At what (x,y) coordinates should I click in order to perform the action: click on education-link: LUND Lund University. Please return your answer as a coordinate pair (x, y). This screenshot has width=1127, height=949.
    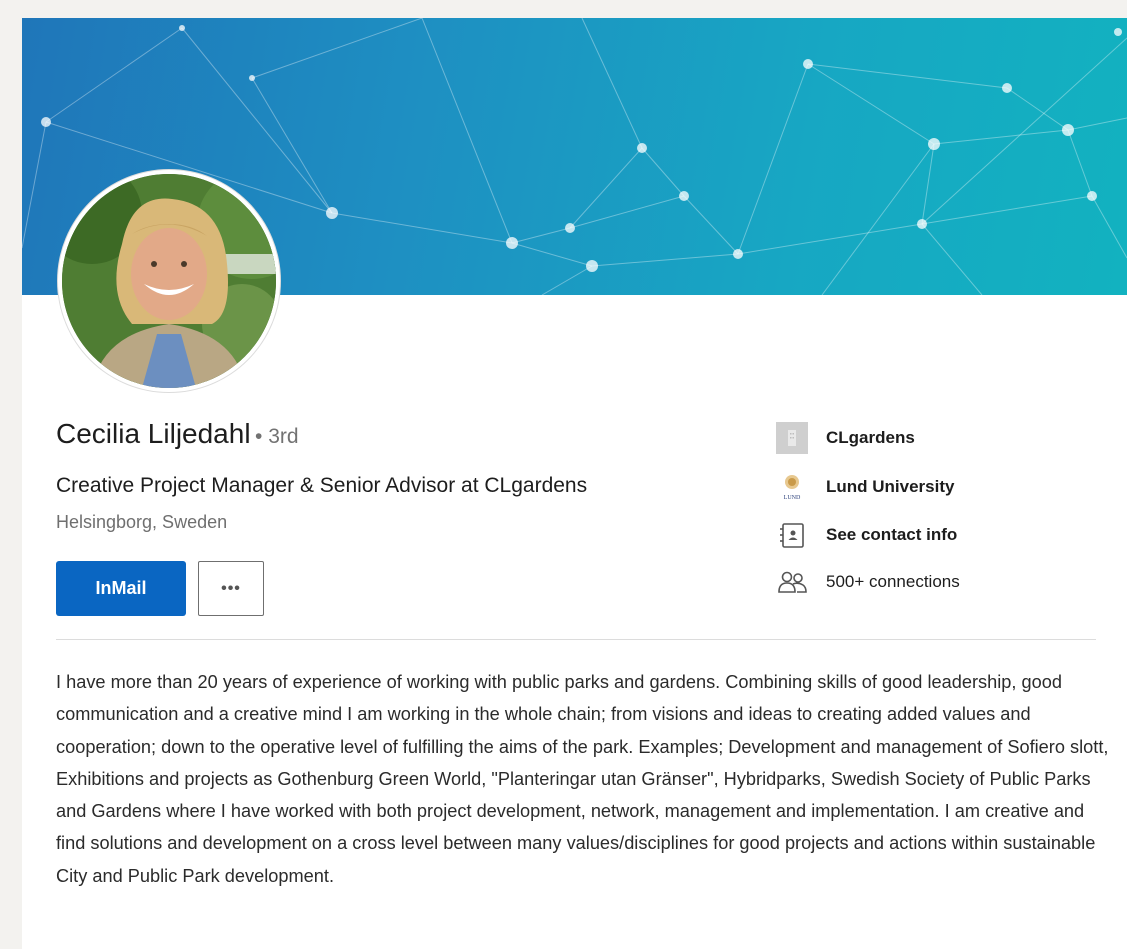
    Looking at the image, I should click on (865, 487).